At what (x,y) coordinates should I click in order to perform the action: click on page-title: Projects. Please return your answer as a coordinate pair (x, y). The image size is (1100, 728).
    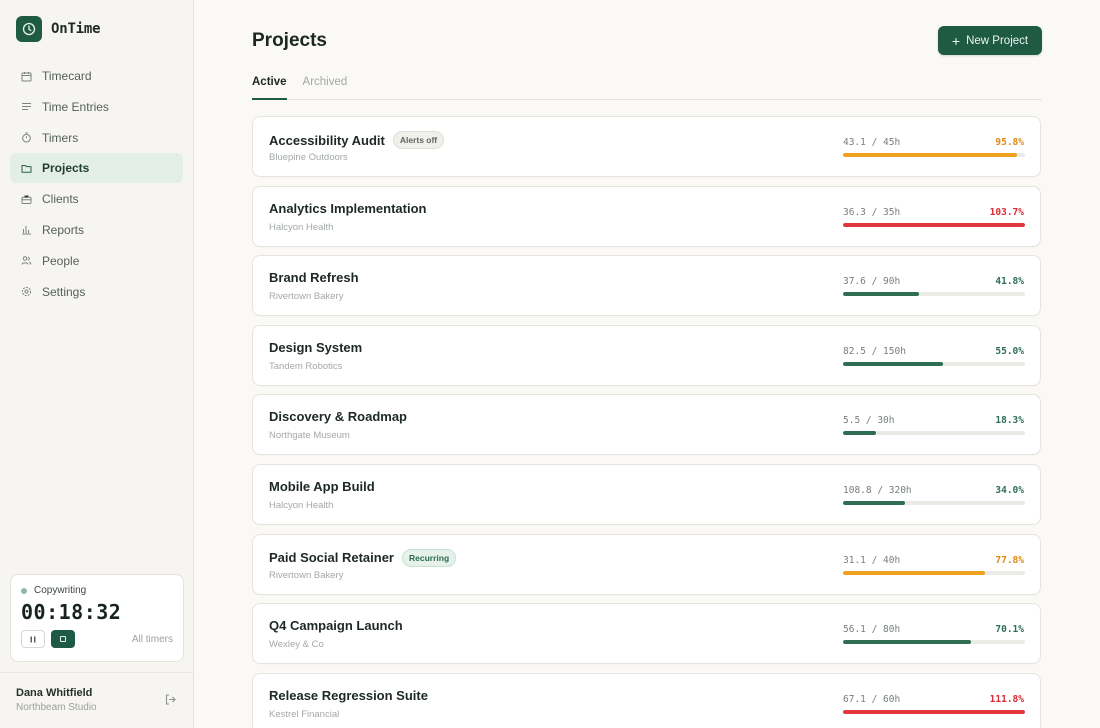
    Looking at the image, I should click on (289, 40).